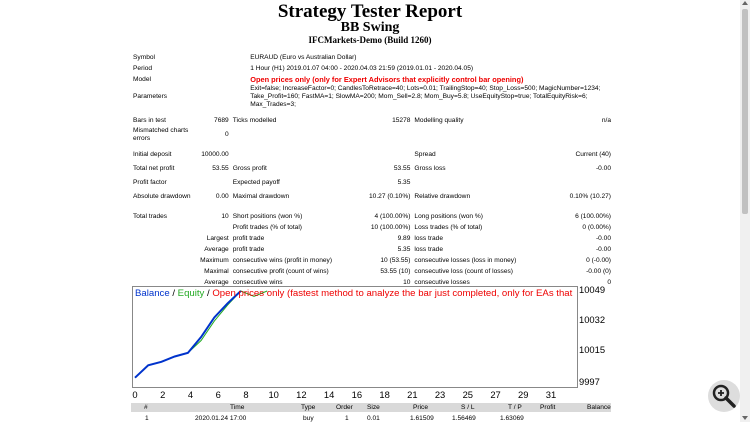  Describe the element at coordinates (135, 394) in the screenshot. I see `x-tick-label: 0` at that location.